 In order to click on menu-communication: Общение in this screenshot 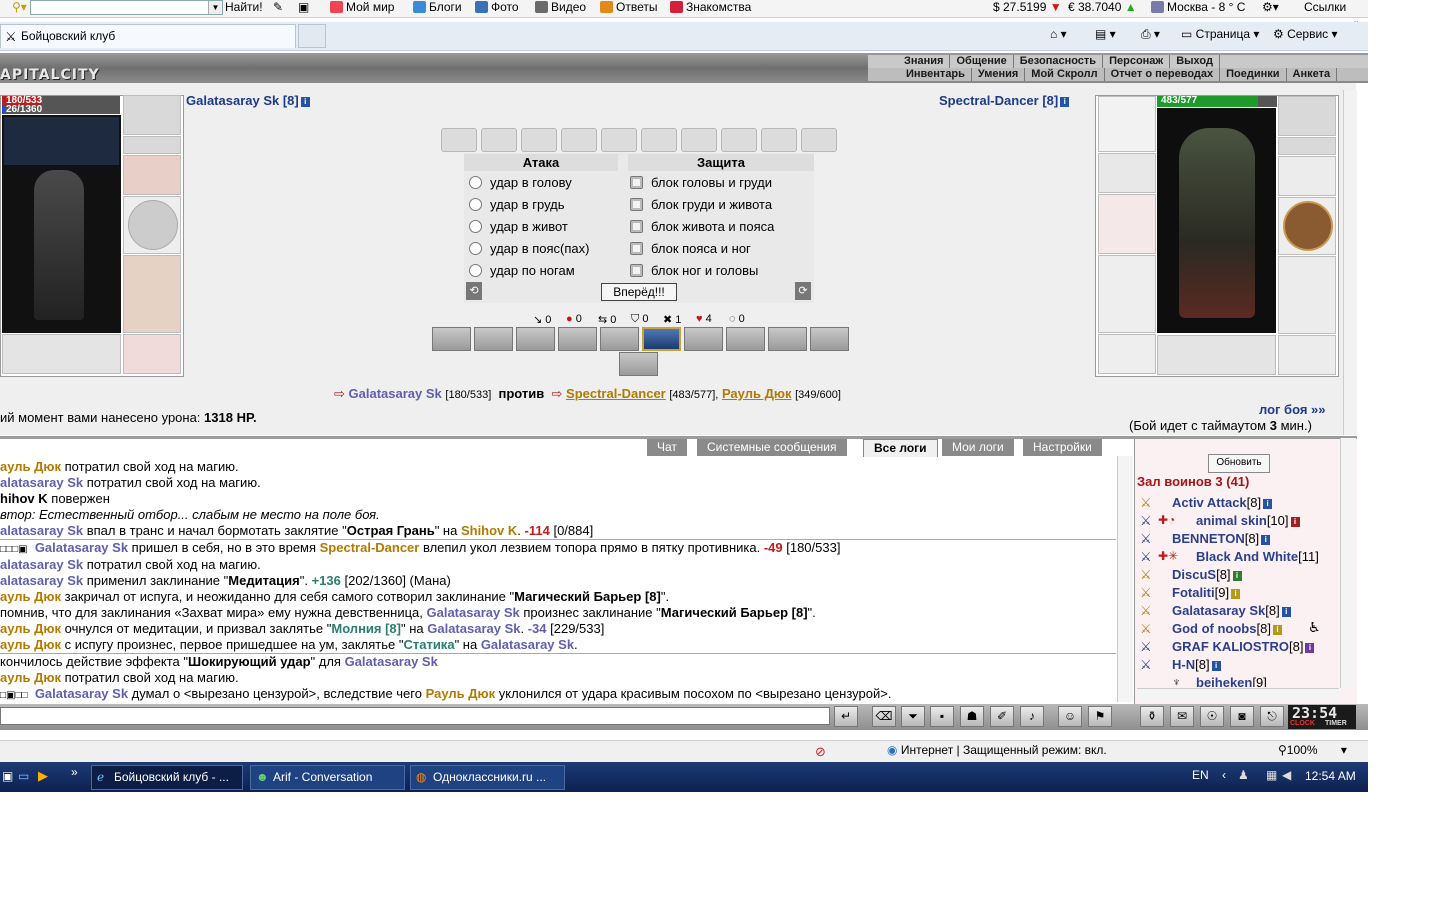, I will do `click(982, 61)`.